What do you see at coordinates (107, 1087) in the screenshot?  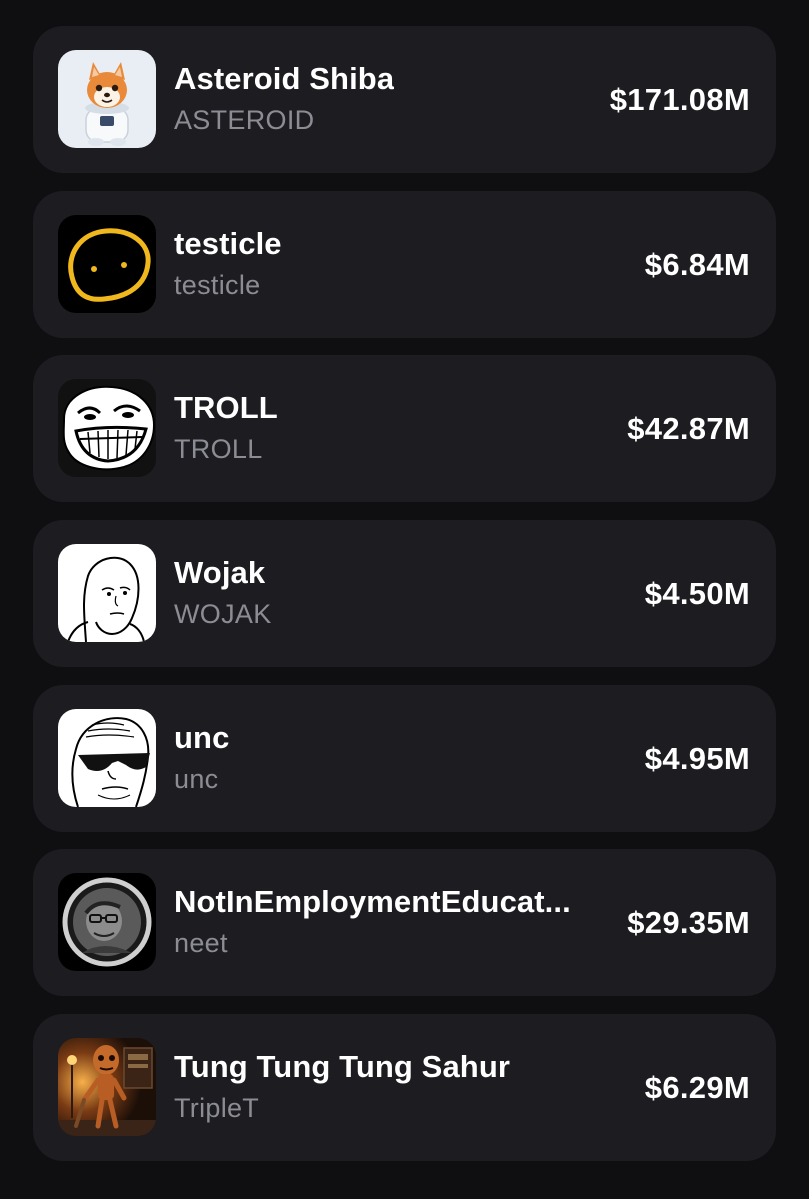 I see `wooden-figure-icon` at bounding box center [107, 1087].